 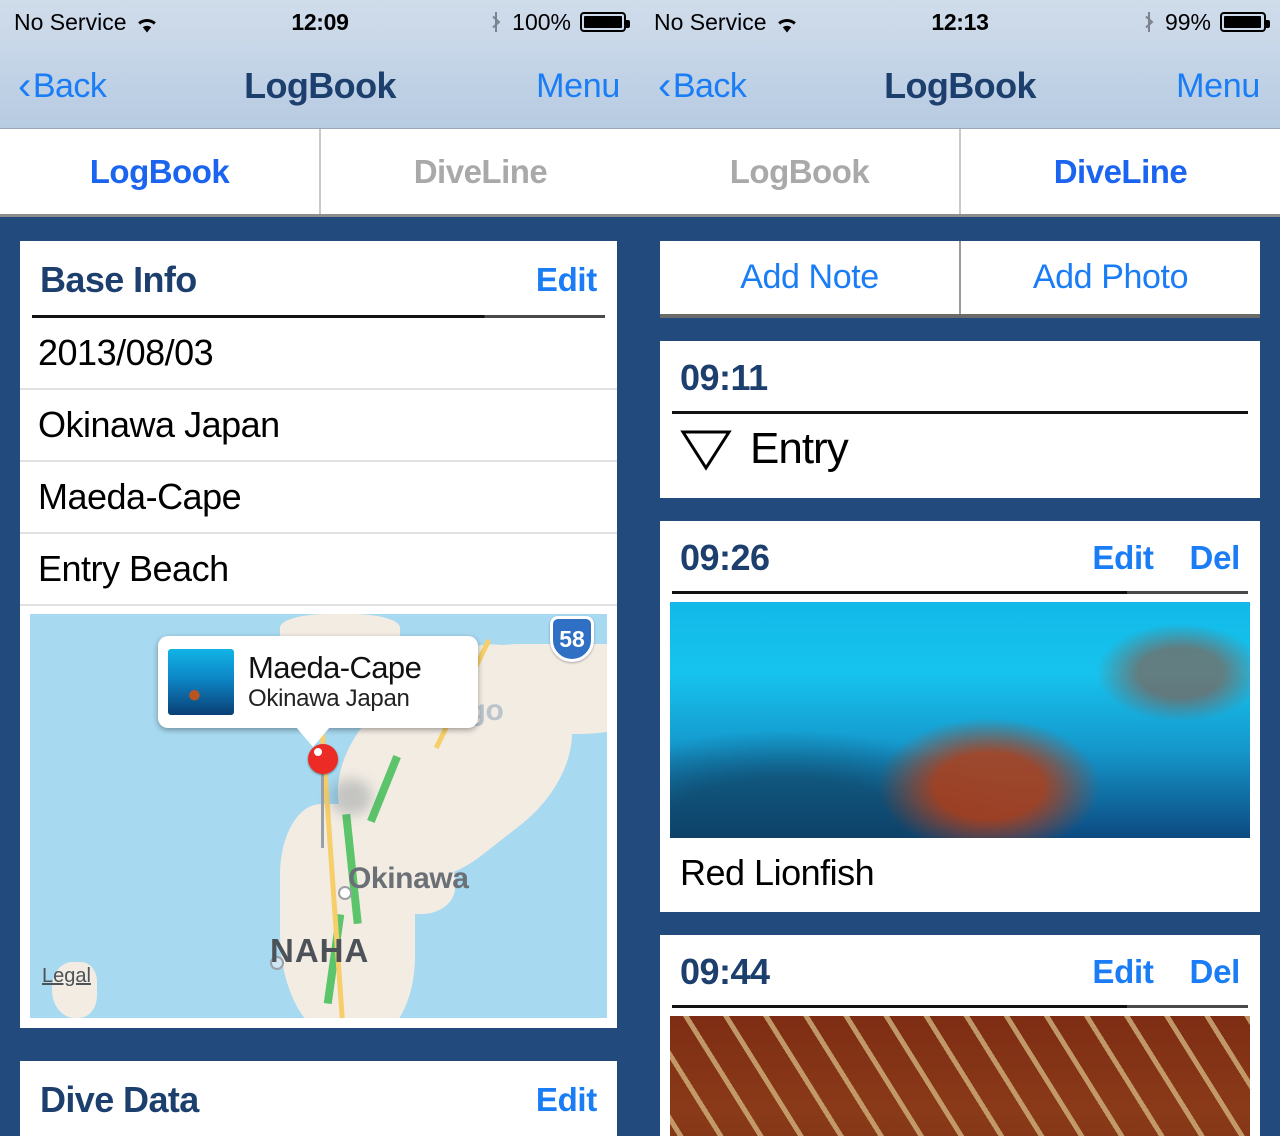 I want to click on diveline-entry-photo-2: 09:44 Edit Del, so click(x=960, y=1035).